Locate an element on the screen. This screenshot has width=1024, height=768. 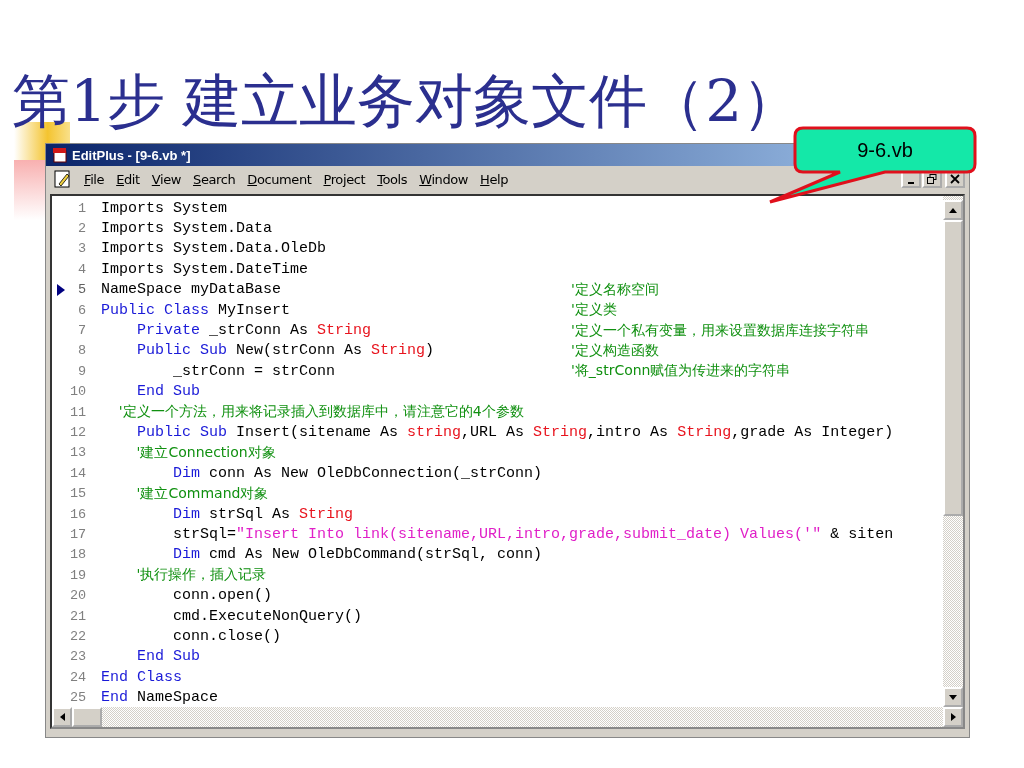
line-number: 23 is located at coordinates (78, 657).